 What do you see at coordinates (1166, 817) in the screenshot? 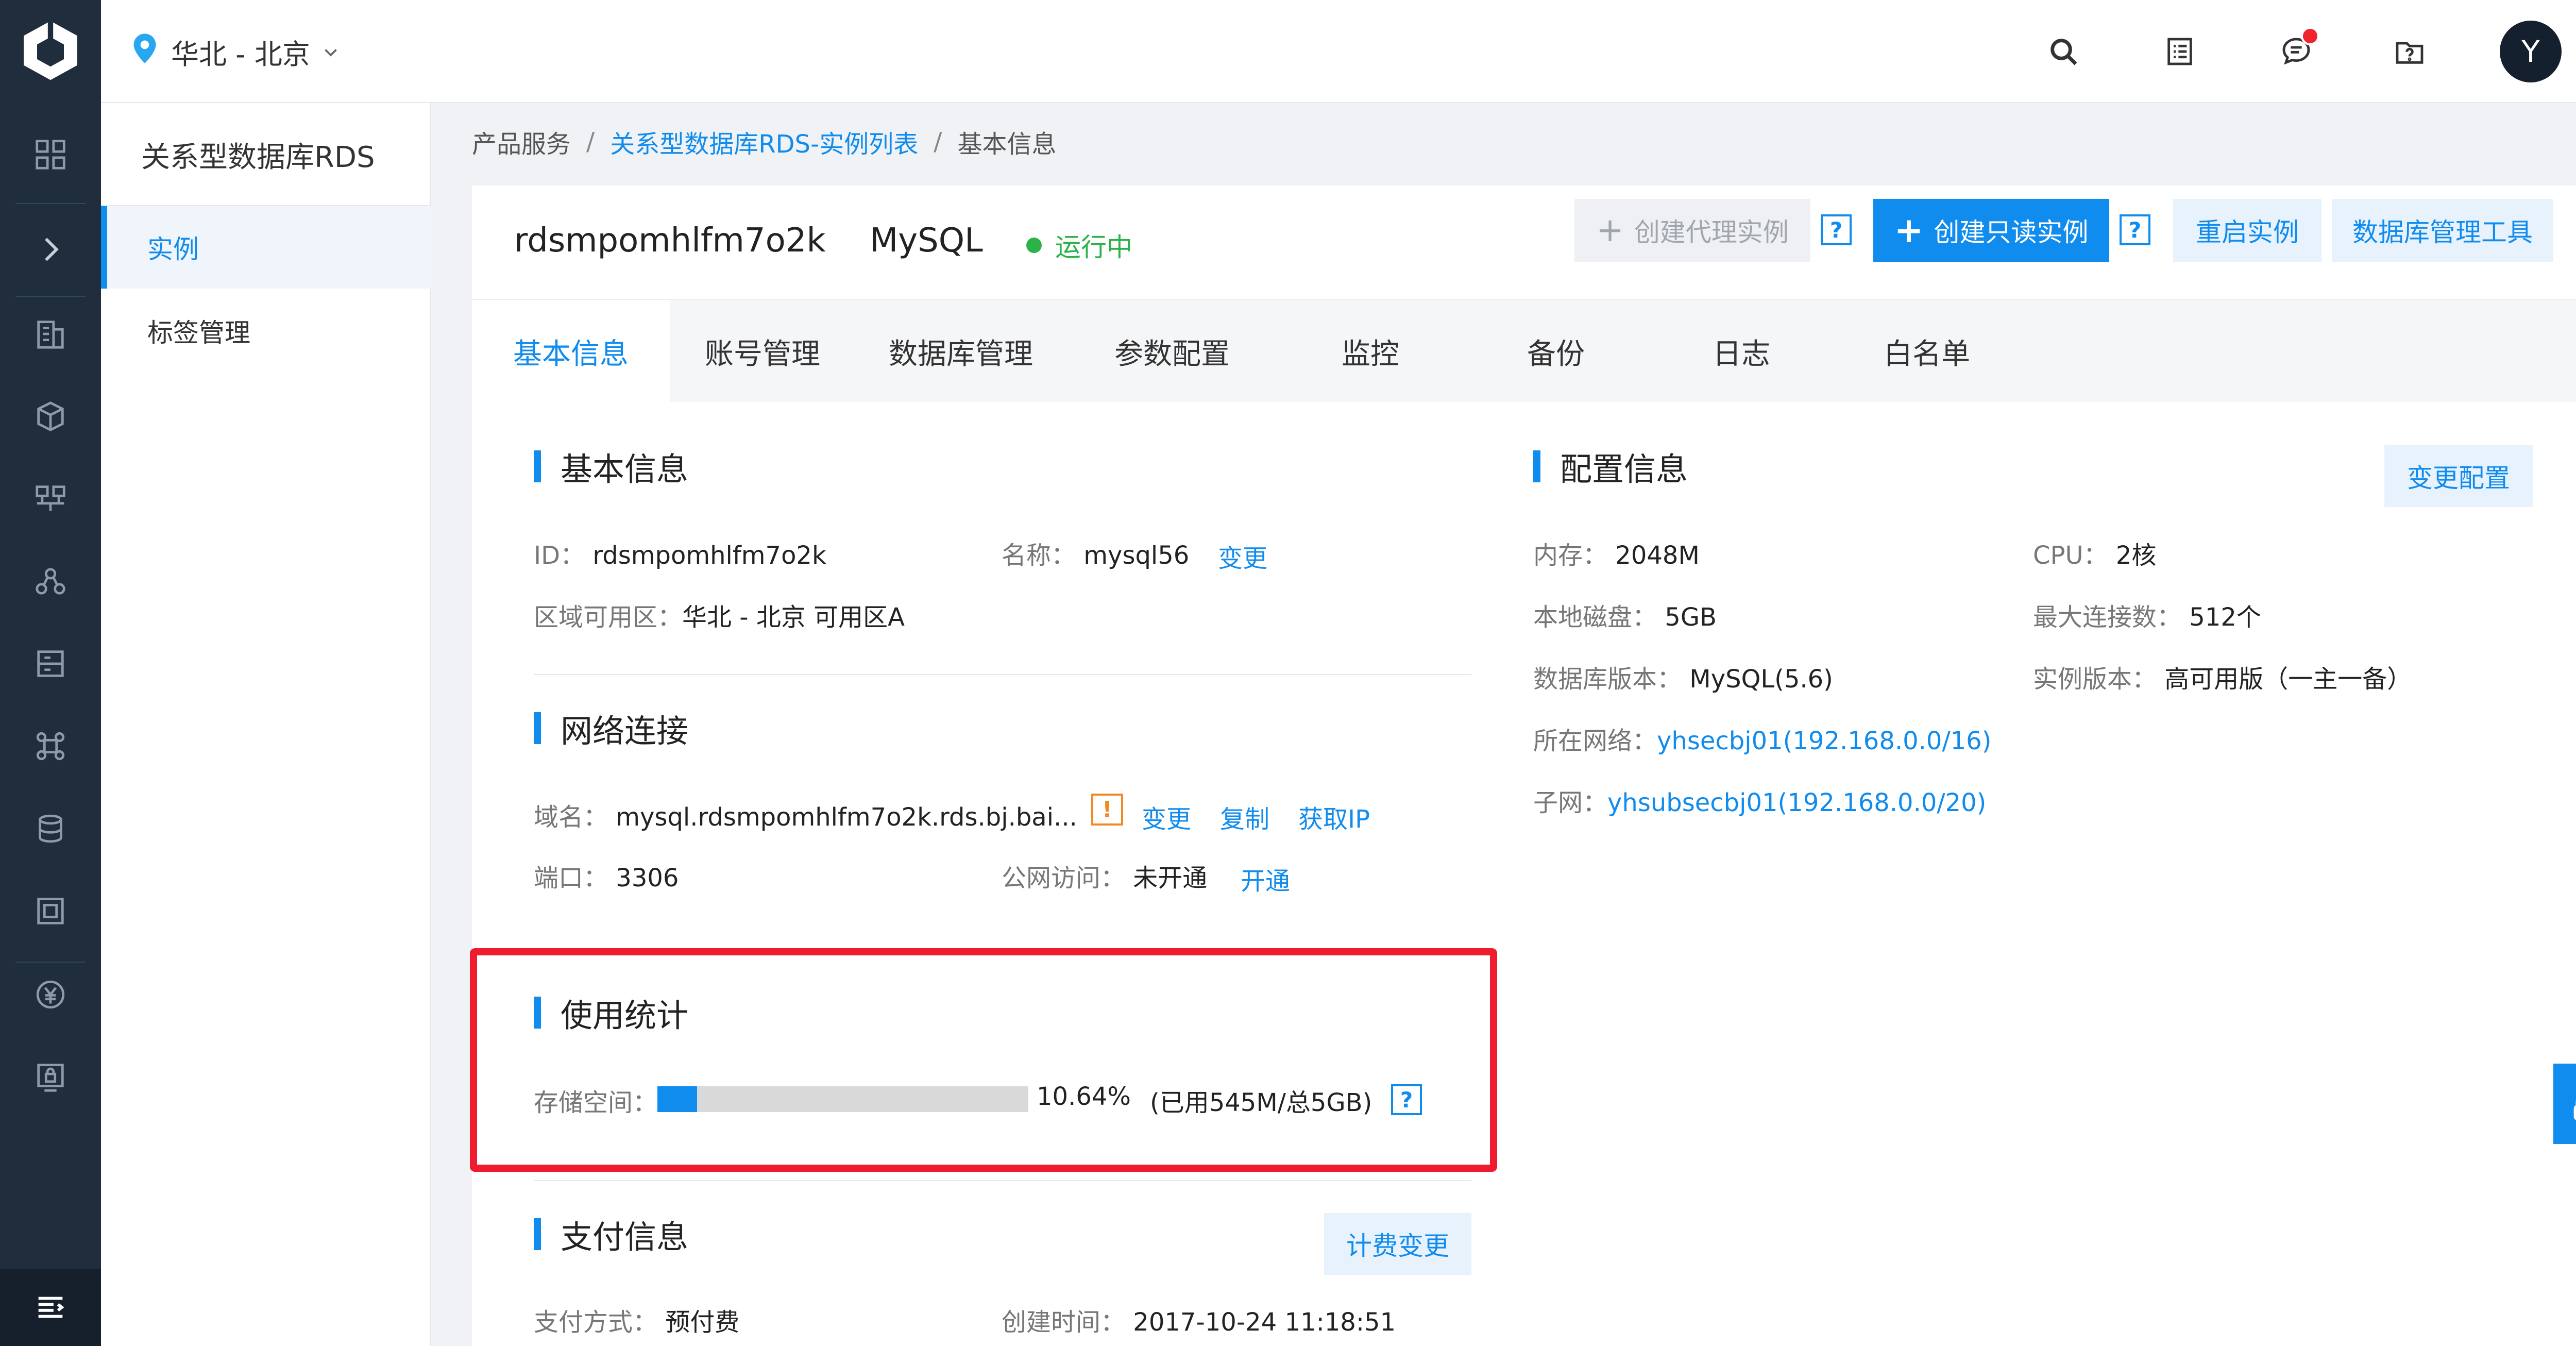
I see `change-domain-link: 变更` at bounding box center [1166, 817].